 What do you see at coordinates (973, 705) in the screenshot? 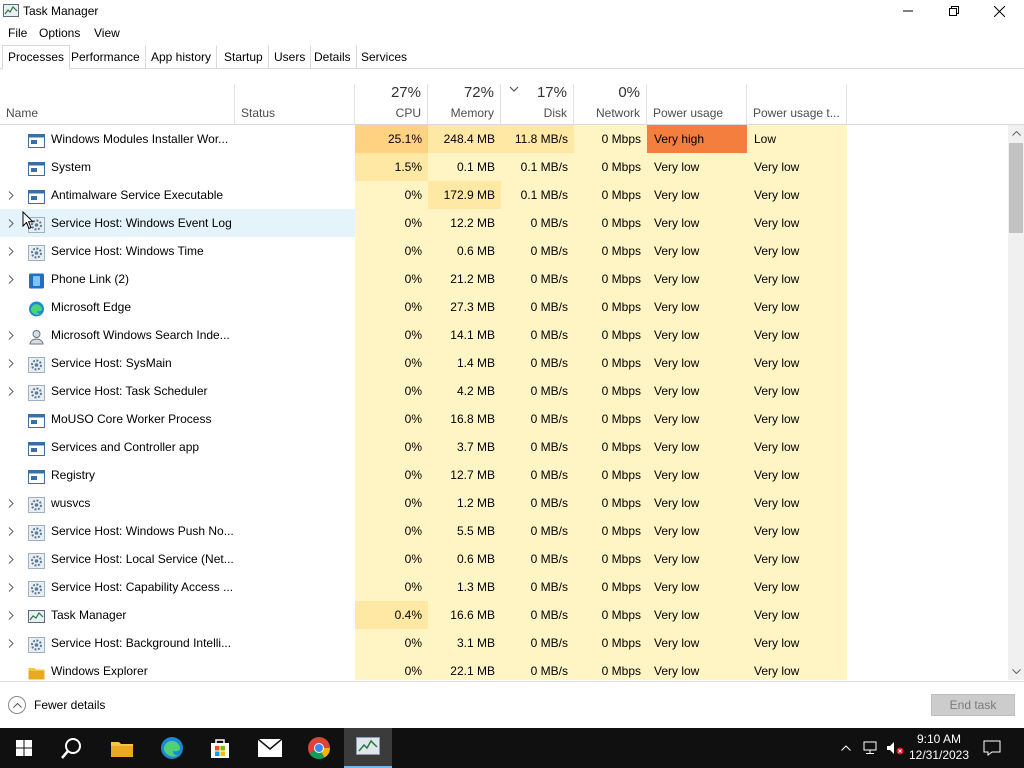
I see `end-task-button: End task` at bounding box center [973, 705].